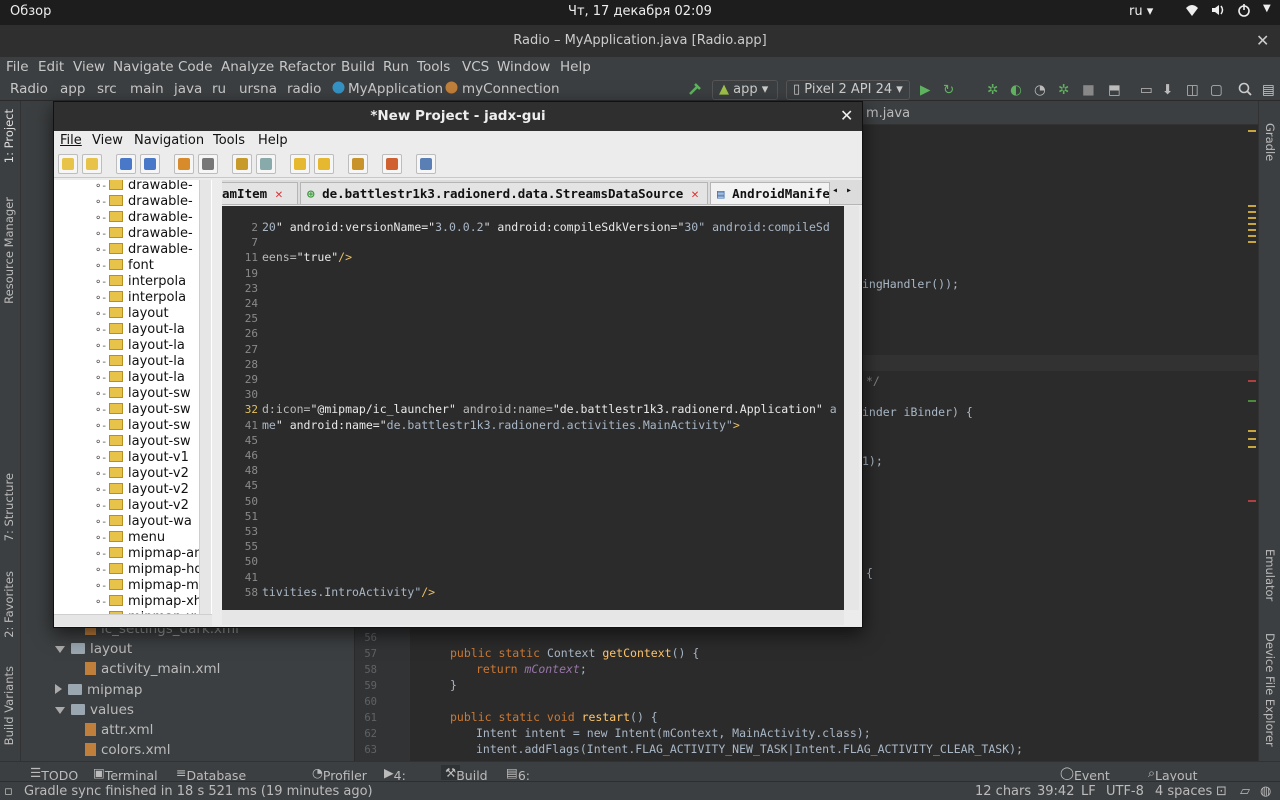 The height and width of the screenshot is (800, 1280). I want to click on jadx-tree-item: ⚬- font, so click(124, 265).